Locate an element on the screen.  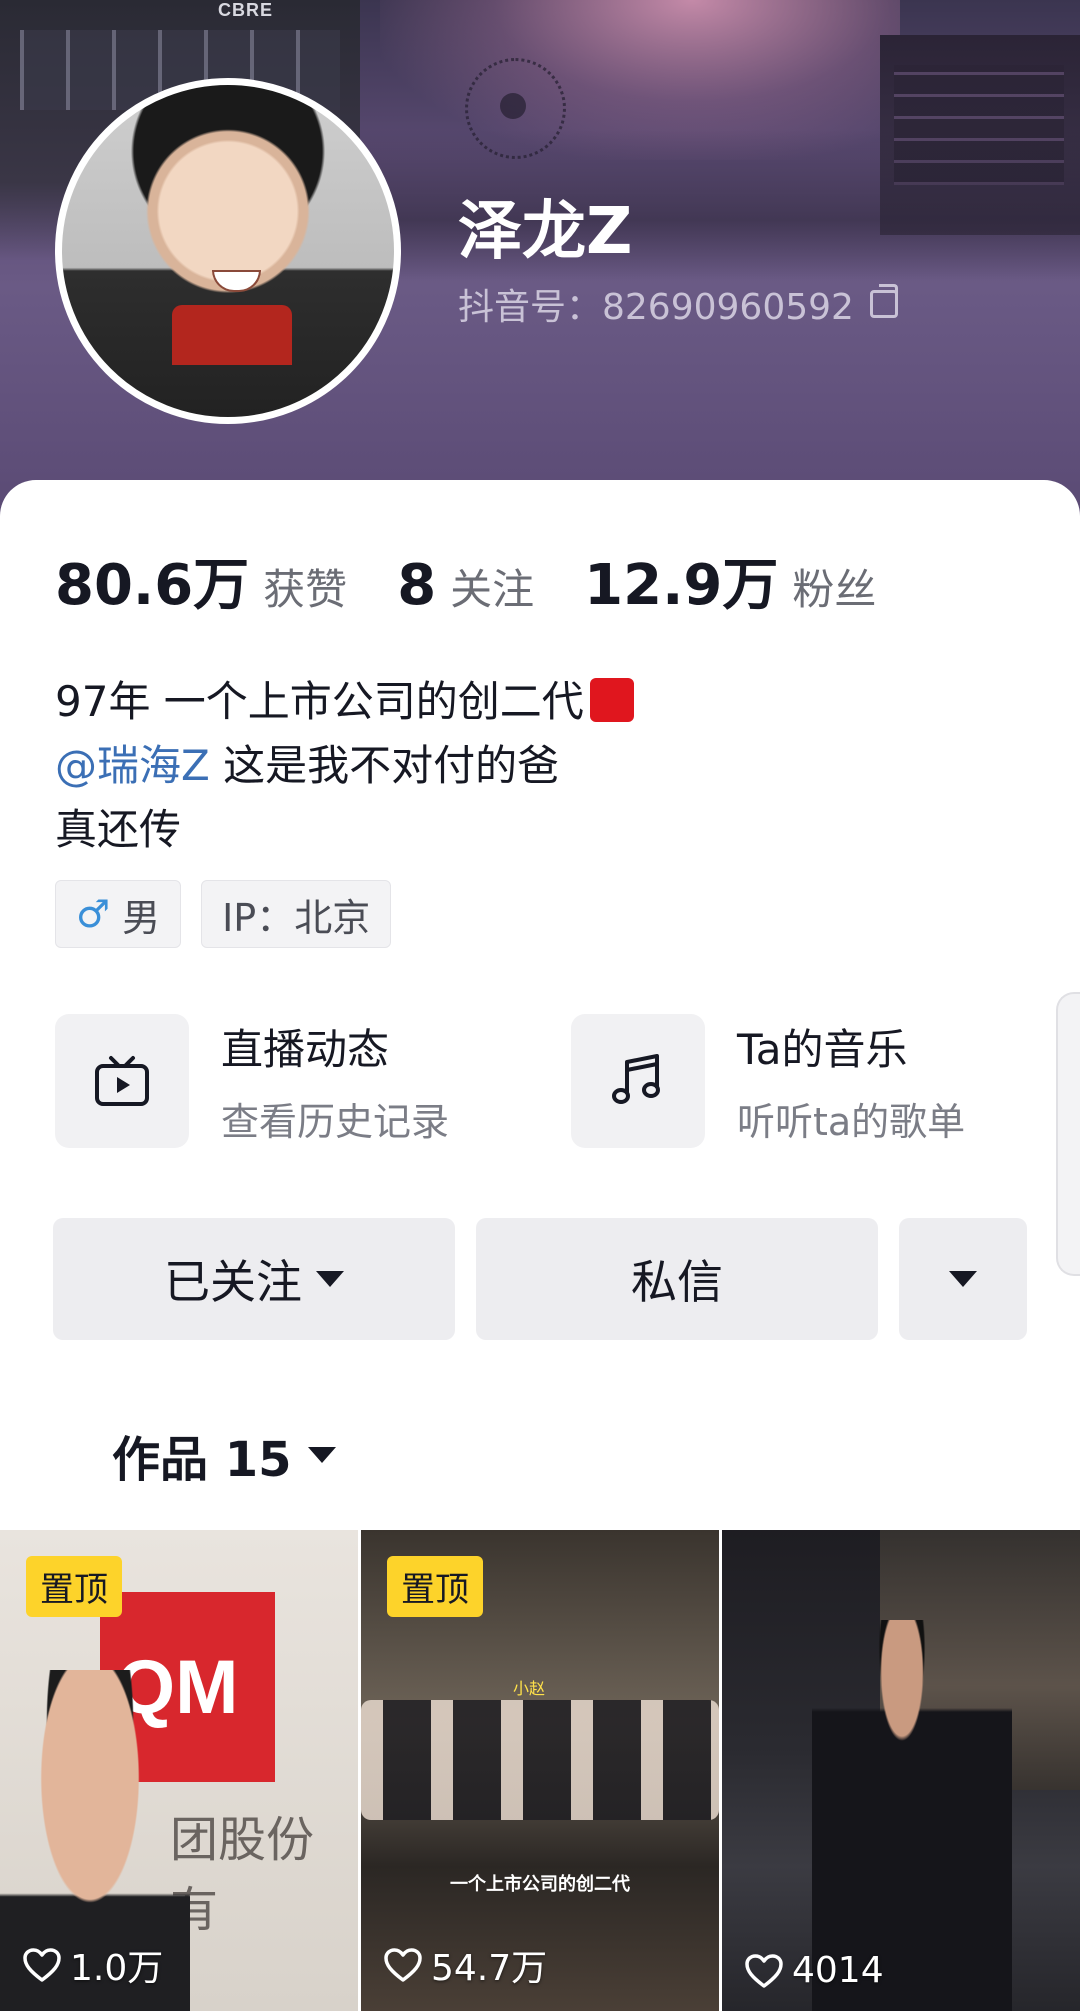
works-tab: 作品 15 is located at coordinates (224, 1455).